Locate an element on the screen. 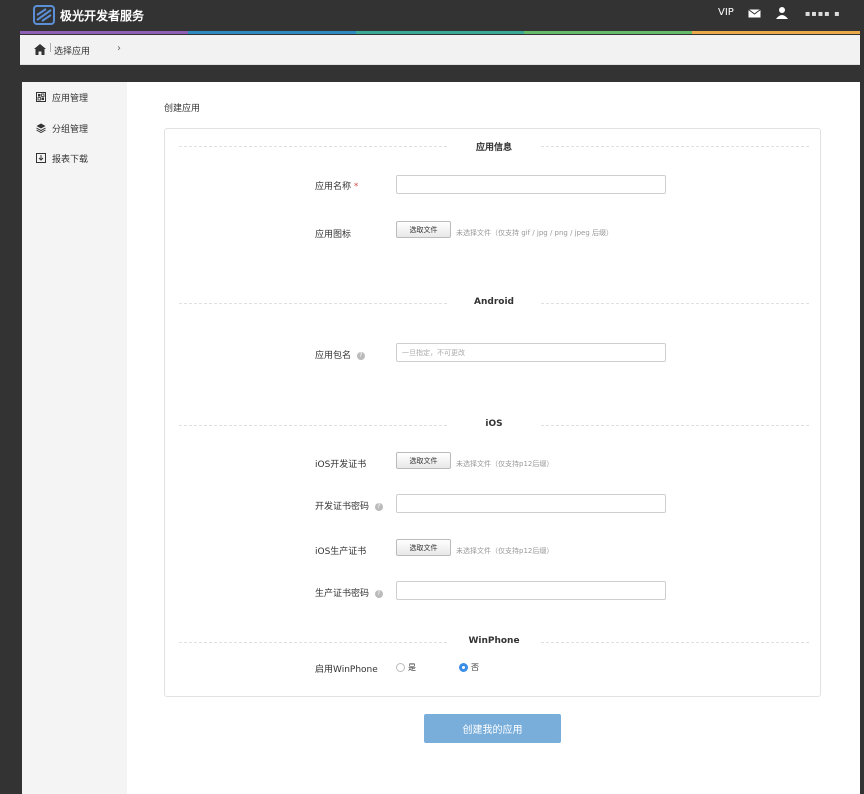 The height and width of the screenshot is (794, 864). breadcrumb: | 选择应用 › is located at coordinates (440, 50).